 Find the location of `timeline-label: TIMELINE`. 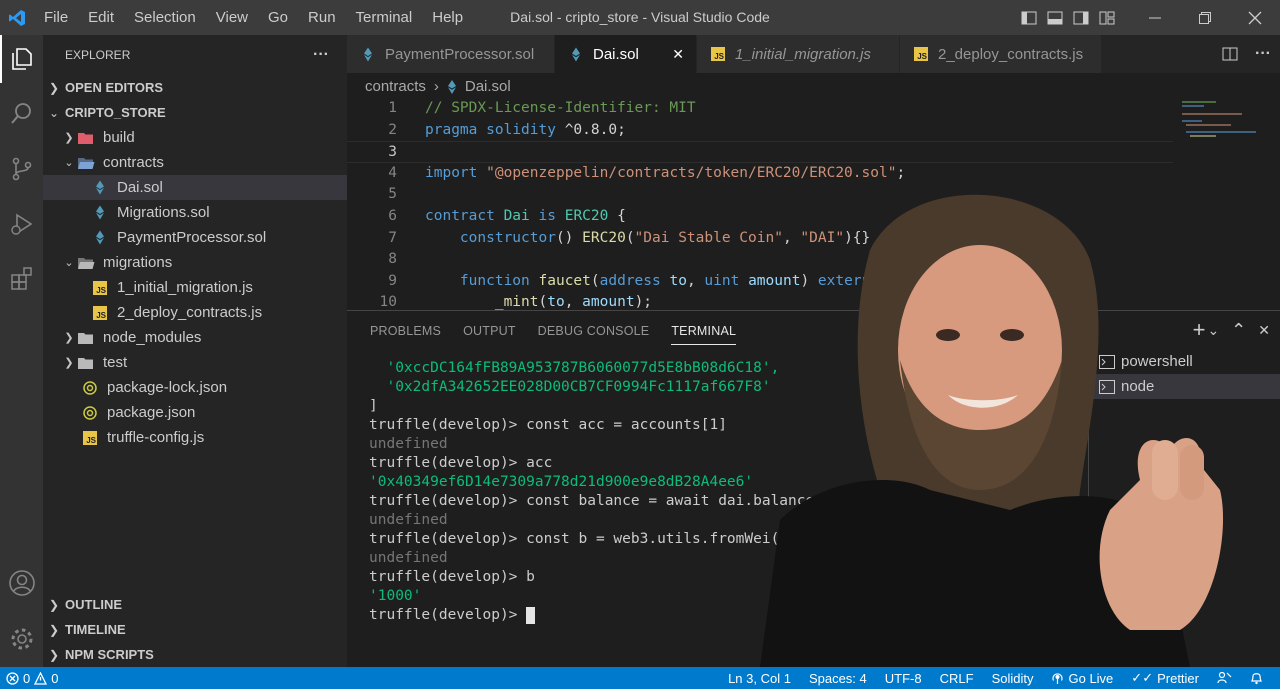

timeline-label: TIMELINE is located at coordinates (95, 629).